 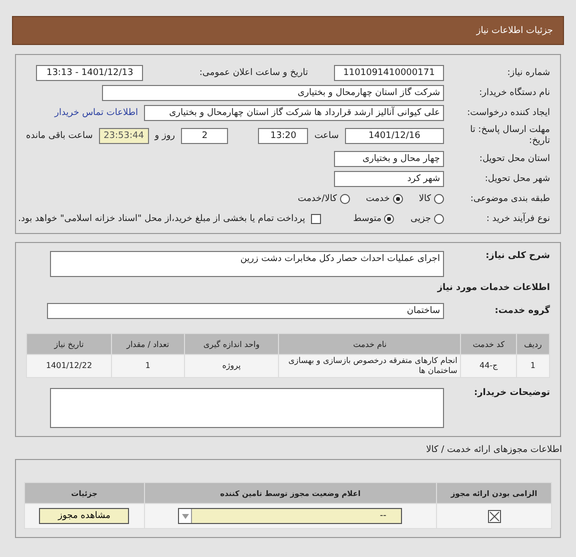 I want to click on table-cell: پروژه, so click(x=231, y=366).